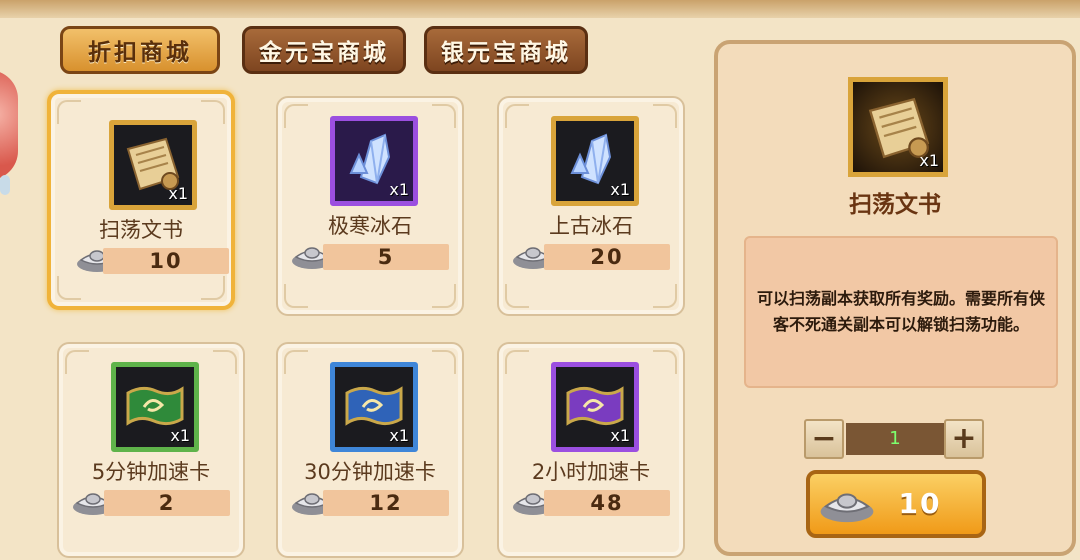 The height and width of the screenshot is (560, 1080). What do you see at coordinates (540, 9) in the screenshot?
I see `top-border` at bounding box center [540, 9].